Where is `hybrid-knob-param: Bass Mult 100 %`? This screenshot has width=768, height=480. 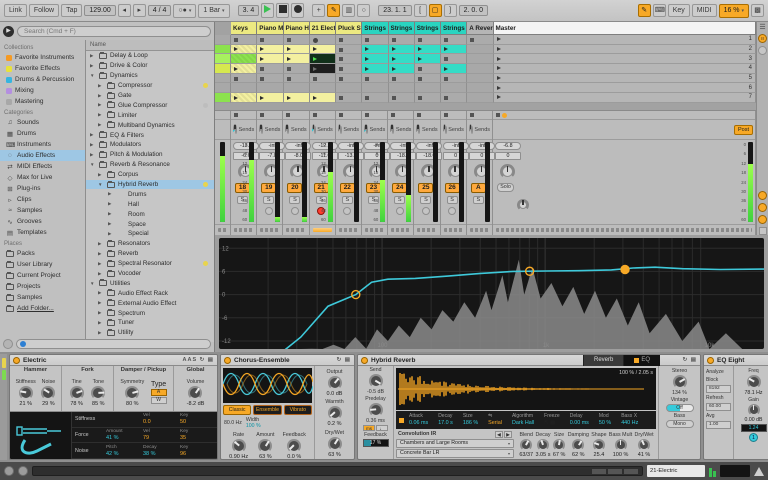
hybrid-knob-param: Bass Mult 100 % is located at coordinates (620, 445).